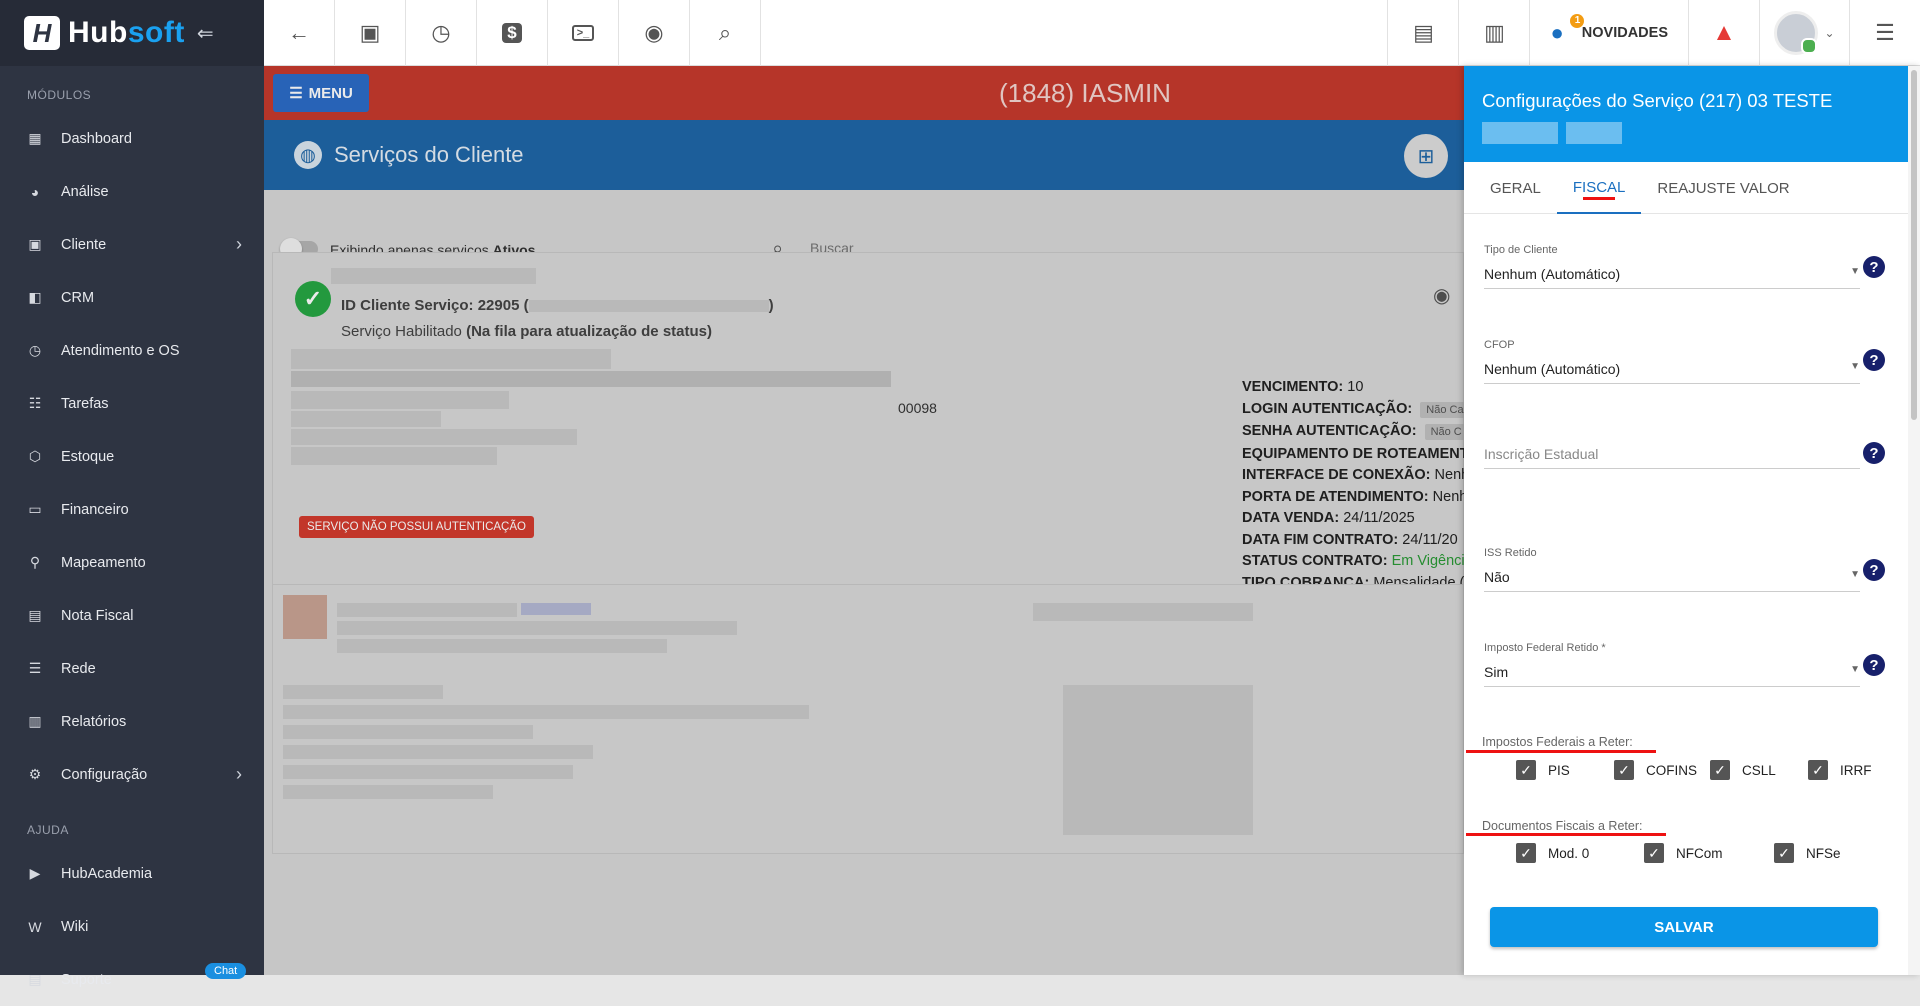  I want to click on inscricao-estadual-input: Inscrição Estadual, so click(1672, 457).